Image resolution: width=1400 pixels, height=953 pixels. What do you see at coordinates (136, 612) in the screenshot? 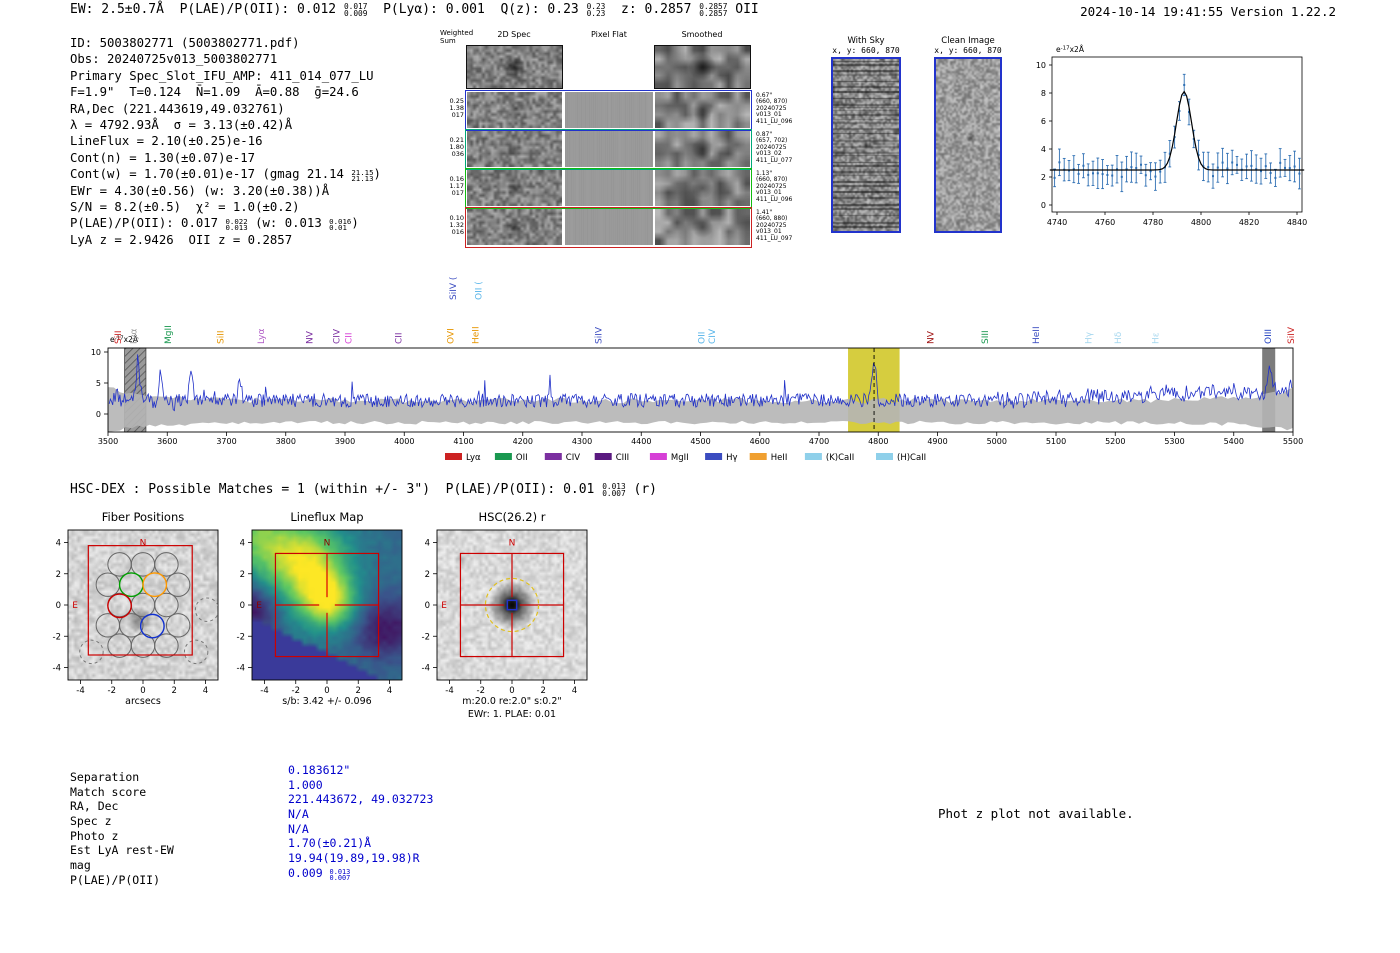
I see `fiber-positions-overlay: -4 -4 -2 -2 0 0 2 2 4 4 N E` at bounding box center [136, 612].